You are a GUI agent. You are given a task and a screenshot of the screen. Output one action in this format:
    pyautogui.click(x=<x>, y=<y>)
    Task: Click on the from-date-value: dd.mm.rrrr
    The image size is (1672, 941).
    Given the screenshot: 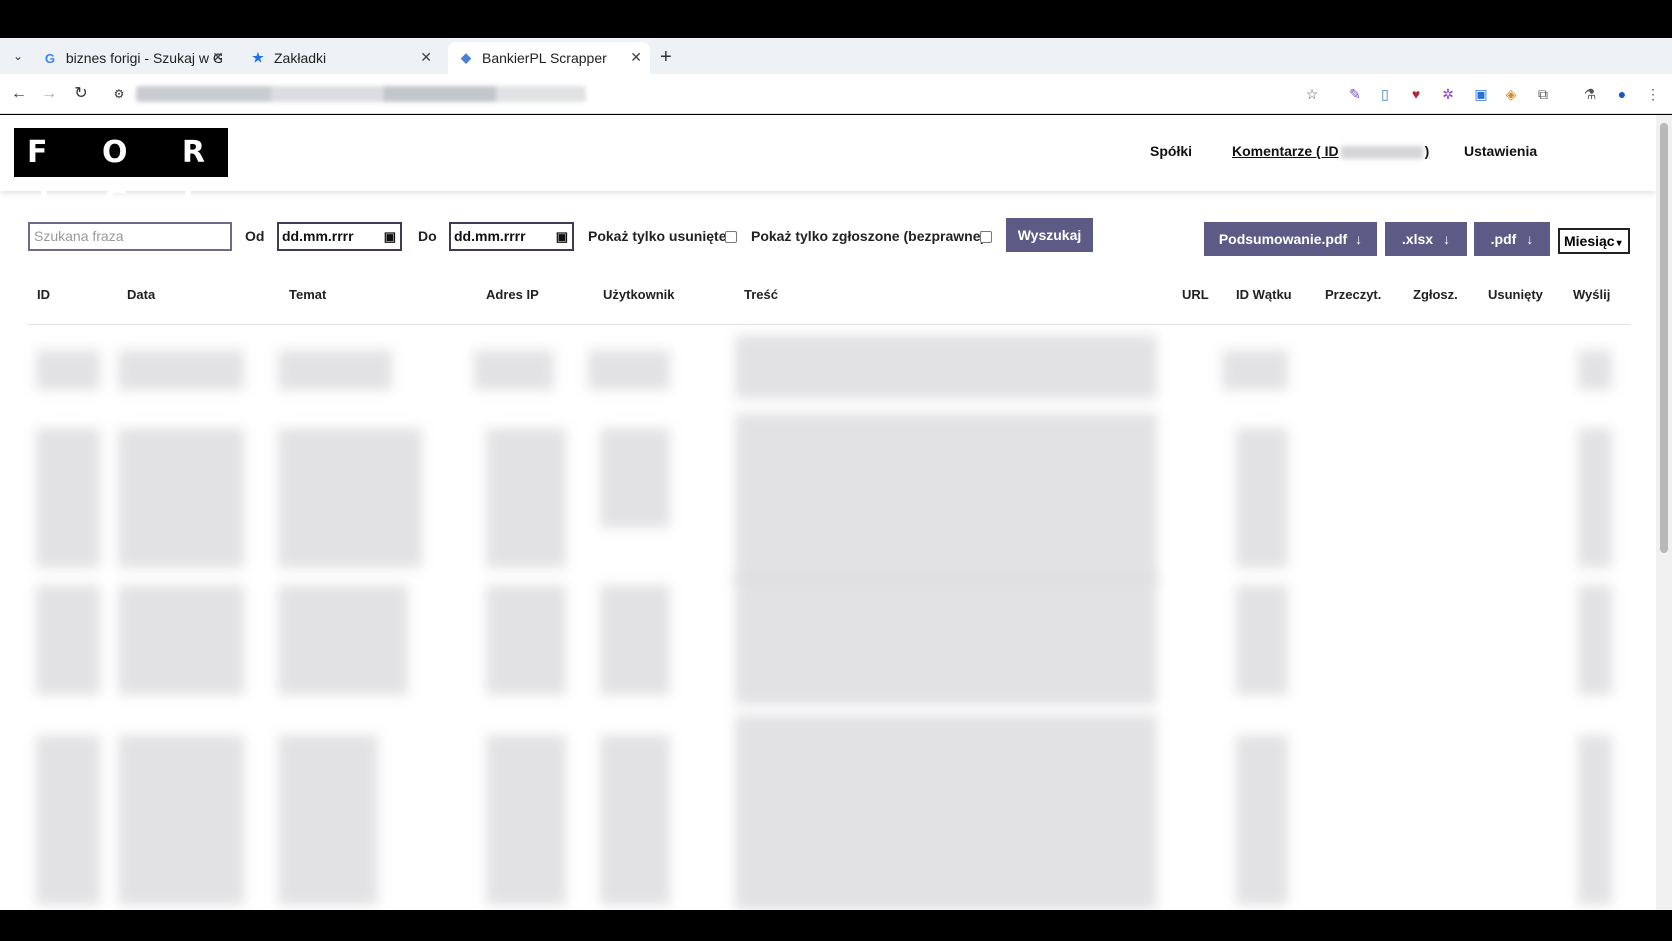 What is the action you would take?
    pyautogui.click(x=318, y=236)
    